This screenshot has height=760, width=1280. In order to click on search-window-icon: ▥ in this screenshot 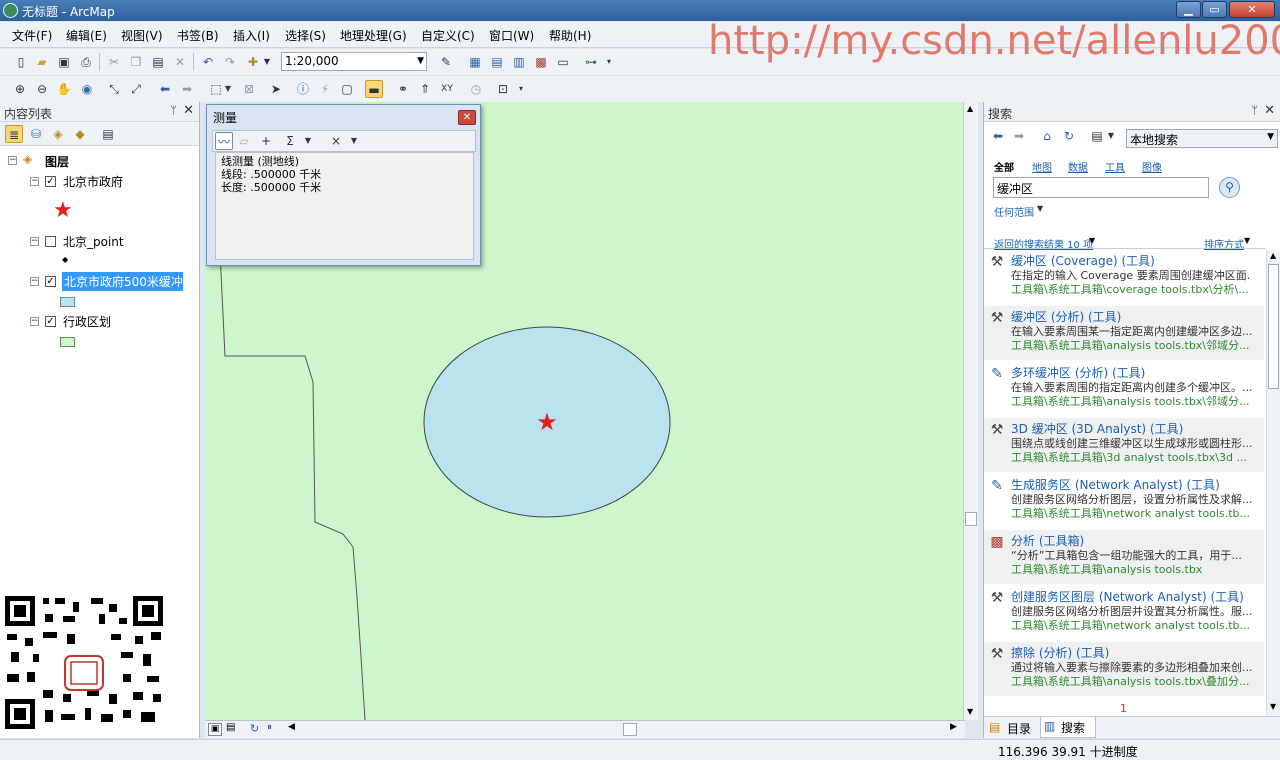, I will do `click(519, 62)`.